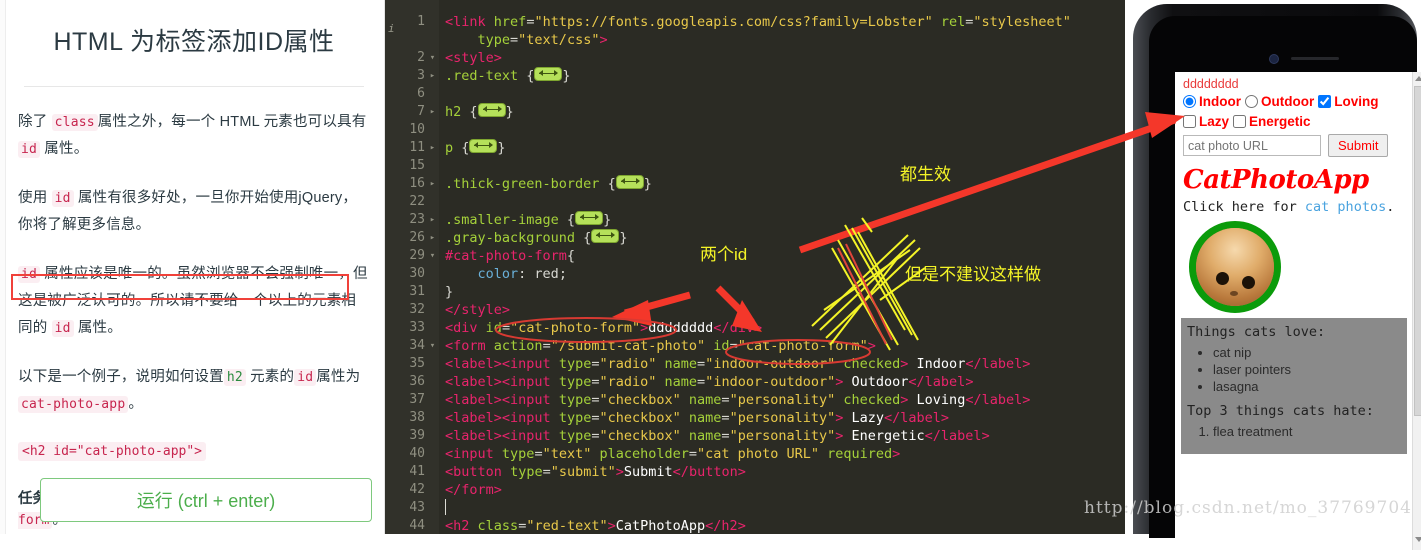 This screenshot has height=550, width=1421. I want to click on click-suffix: ., so click(1390, 207).